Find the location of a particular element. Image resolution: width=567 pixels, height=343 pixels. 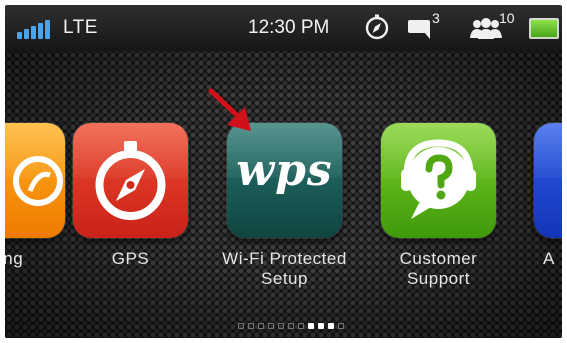

app-label-wps-line2: Setup is located at coordinates (284, 278).